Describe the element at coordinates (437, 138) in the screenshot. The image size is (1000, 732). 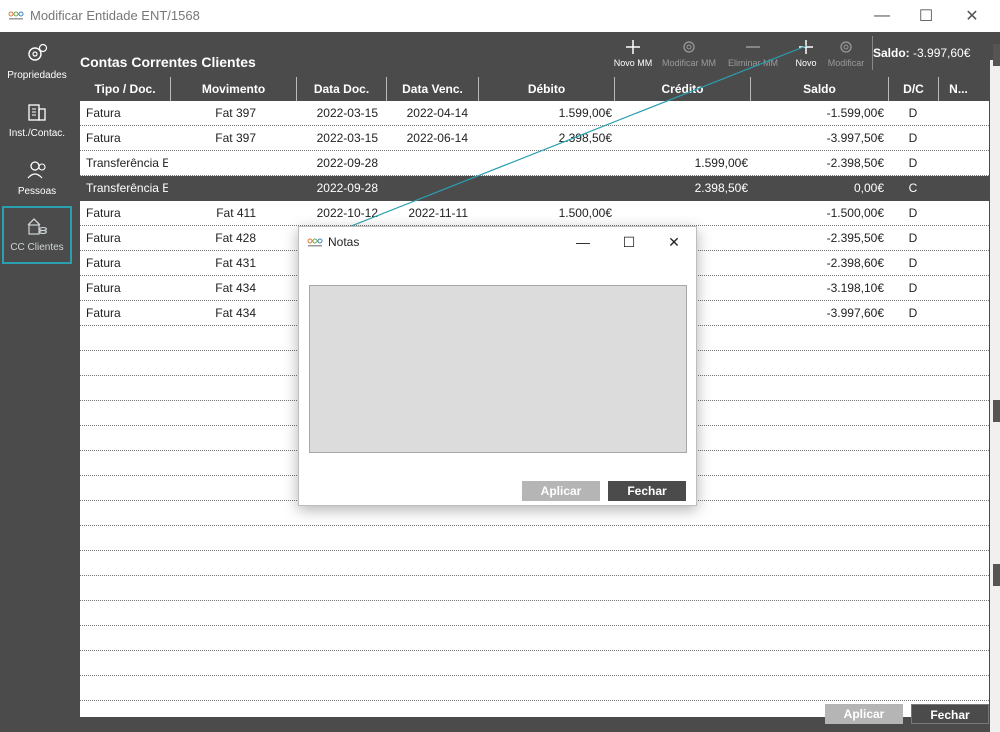
I see `cell-data-venc: 2022-06-14` at that location.